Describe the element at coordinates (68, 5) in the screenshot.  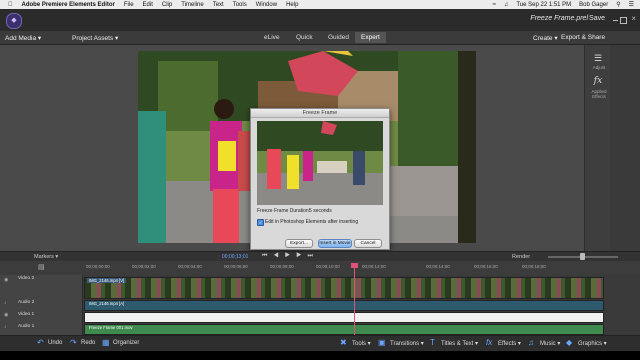
I see `app-menu: Adobe Premiere Elements Editor` at that location.